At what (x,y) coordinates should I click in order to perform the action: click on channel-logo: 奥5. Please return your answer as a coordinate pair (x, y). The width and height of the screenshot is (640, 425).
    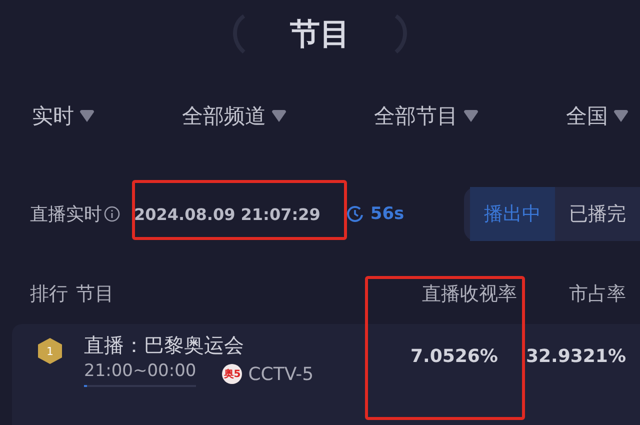
    Looking at the image, I should click on (232, 374).